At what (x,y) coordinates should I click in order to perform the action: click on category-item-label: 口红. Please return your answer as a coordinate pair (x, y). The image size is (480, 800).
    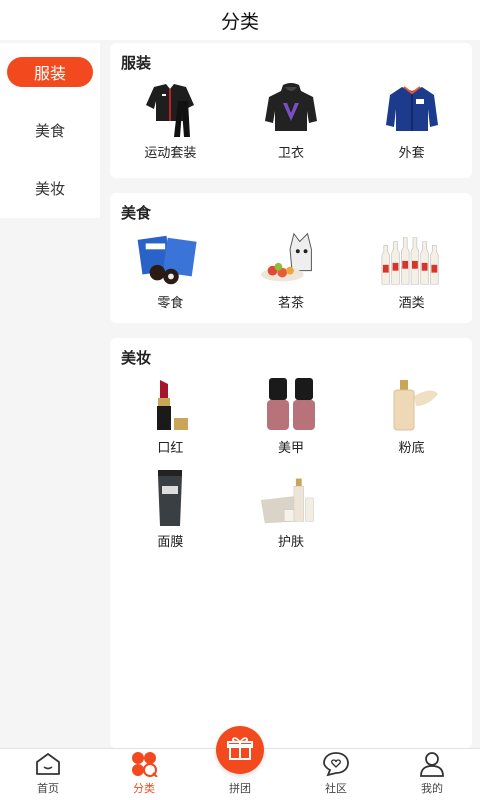
    Looking at the image, I should click on (170, 448).